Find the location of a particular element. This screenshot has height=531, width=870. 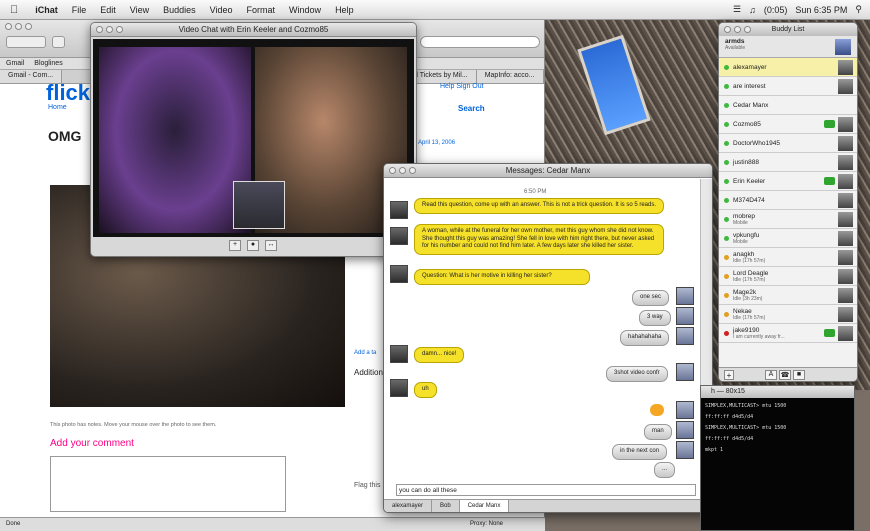

menu-view: View is located at coordinates (139, 10).